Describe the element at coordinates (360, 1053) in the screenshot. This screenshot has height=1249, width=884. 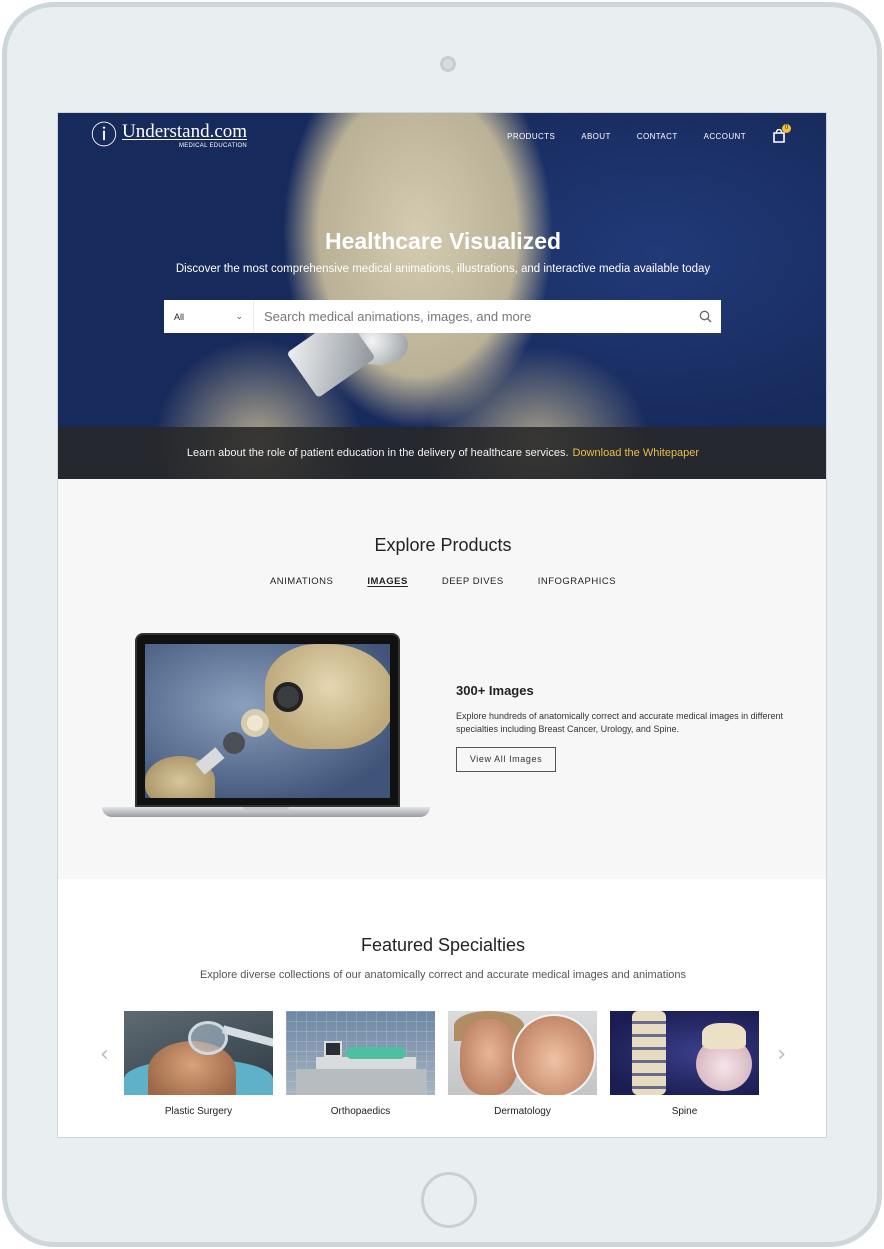
I see `orthopaedics-image` at that location.